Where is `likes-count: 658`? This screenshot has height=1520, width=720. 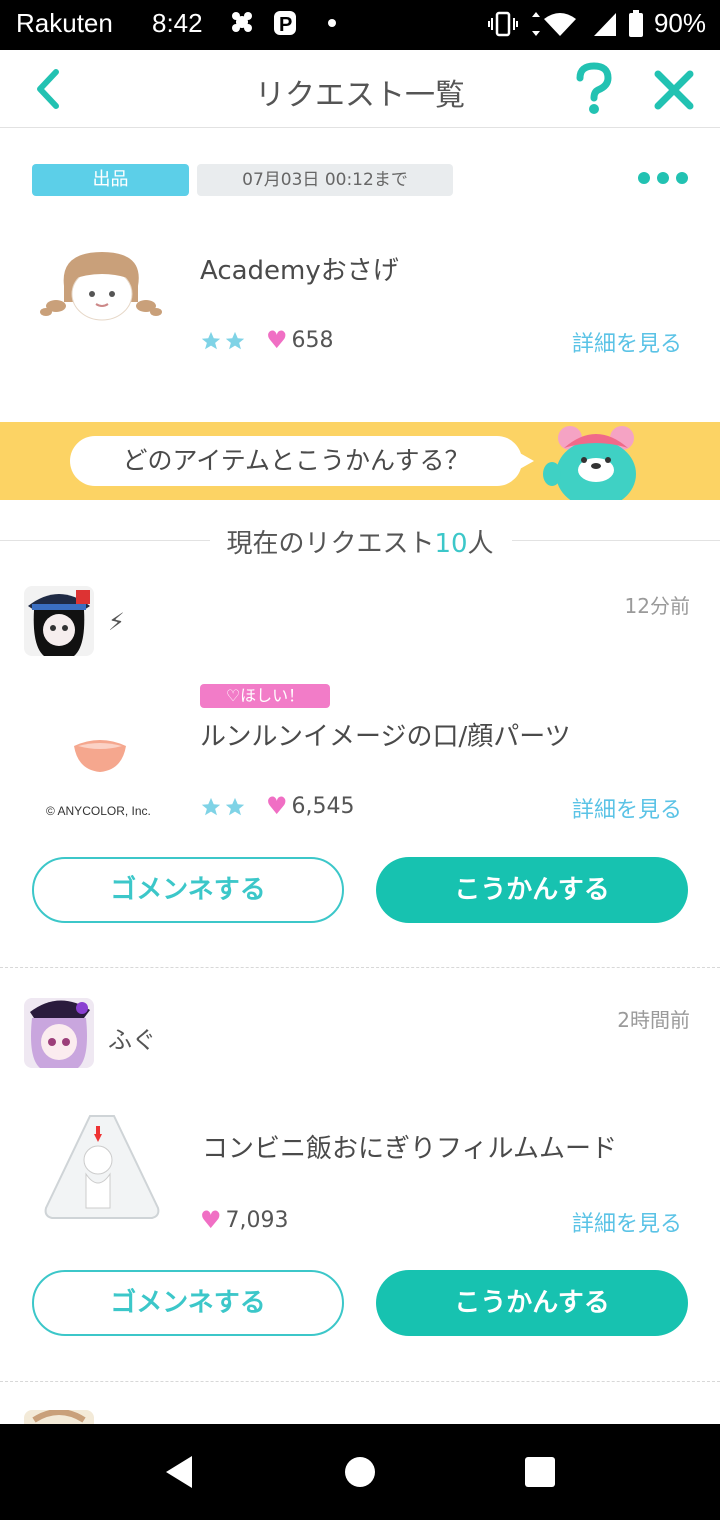 likes-count: 658 is located at coordinates (312, 340).